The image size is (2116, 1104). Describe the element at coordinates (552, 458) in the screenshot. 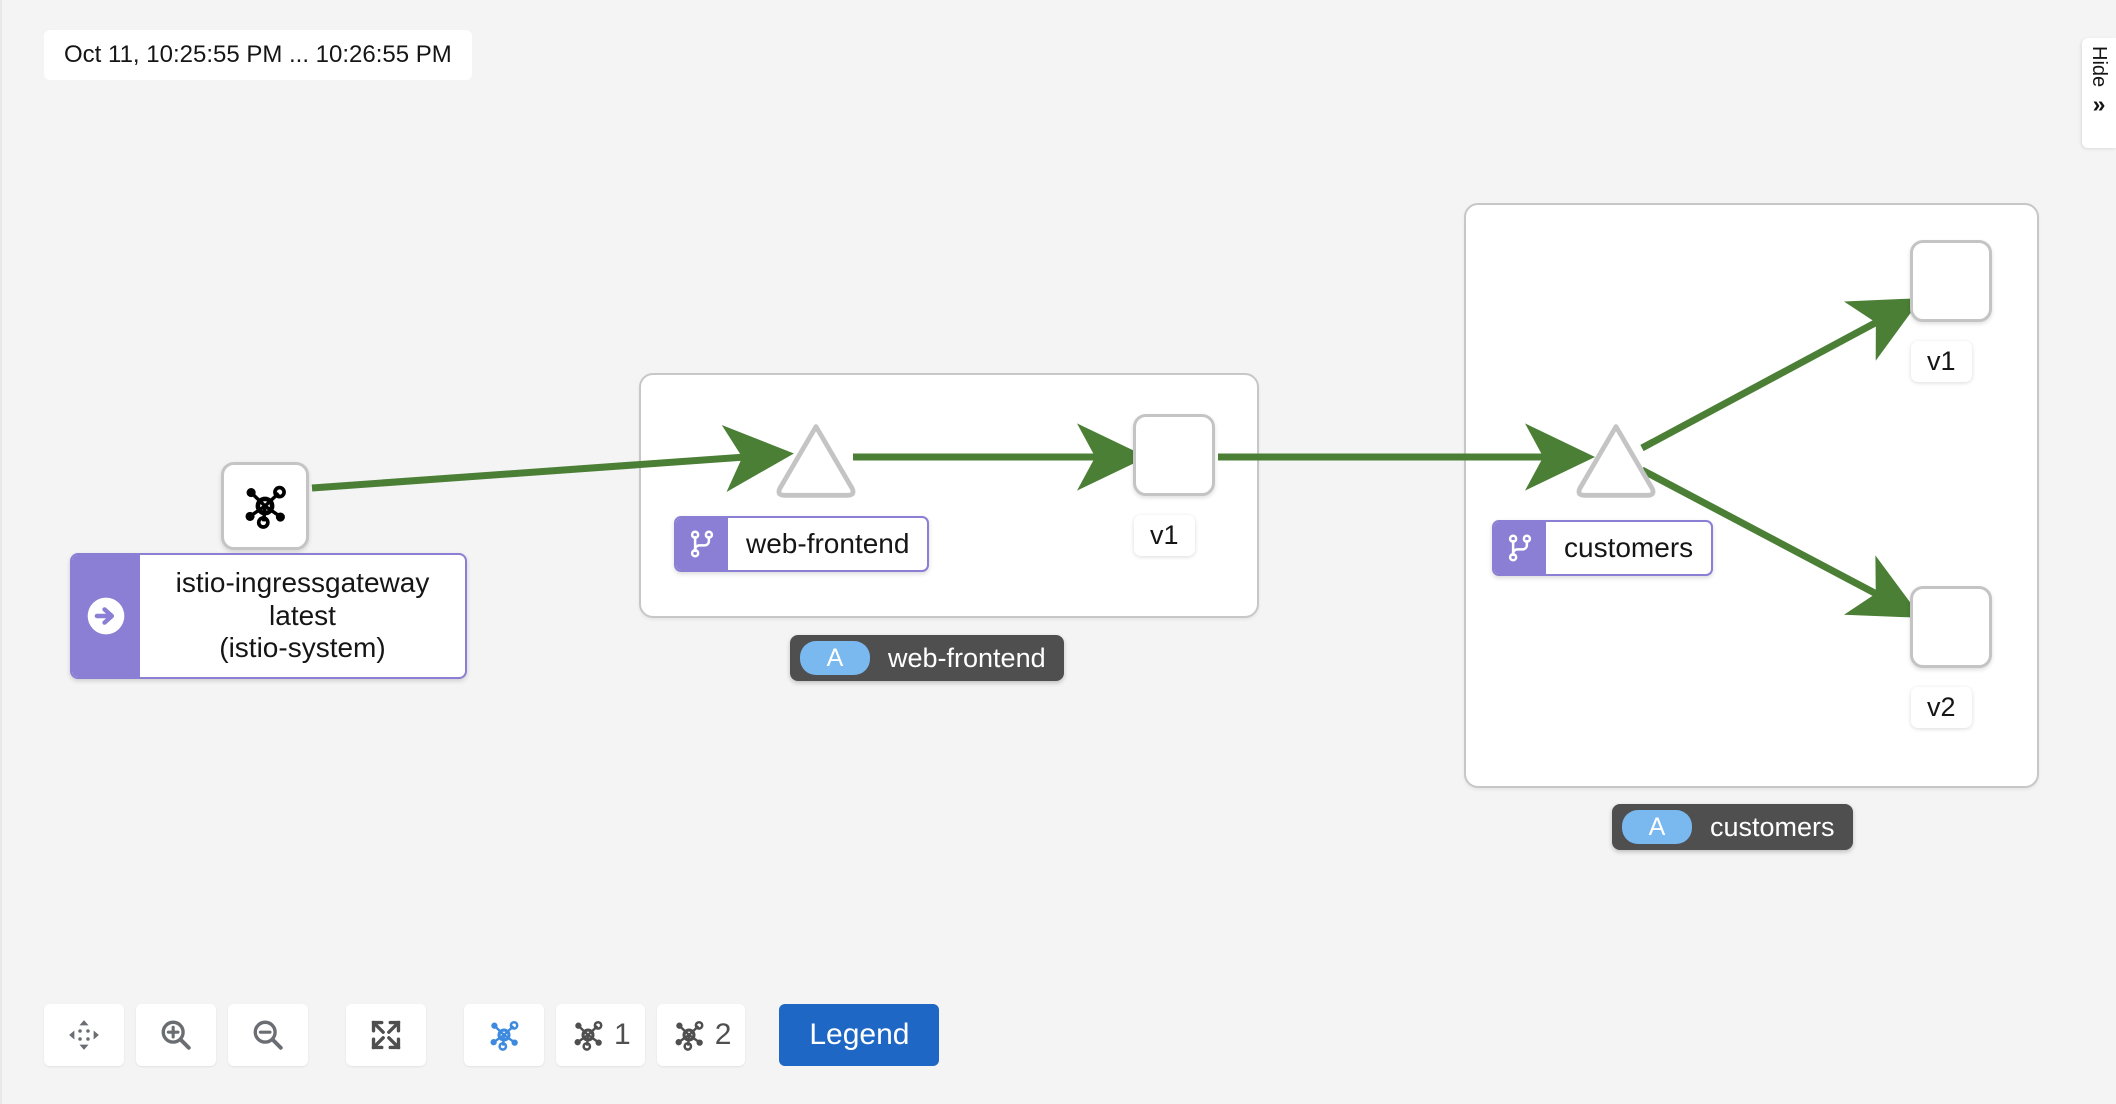

I see `edge-gateway-to-web-frontend` at that location.